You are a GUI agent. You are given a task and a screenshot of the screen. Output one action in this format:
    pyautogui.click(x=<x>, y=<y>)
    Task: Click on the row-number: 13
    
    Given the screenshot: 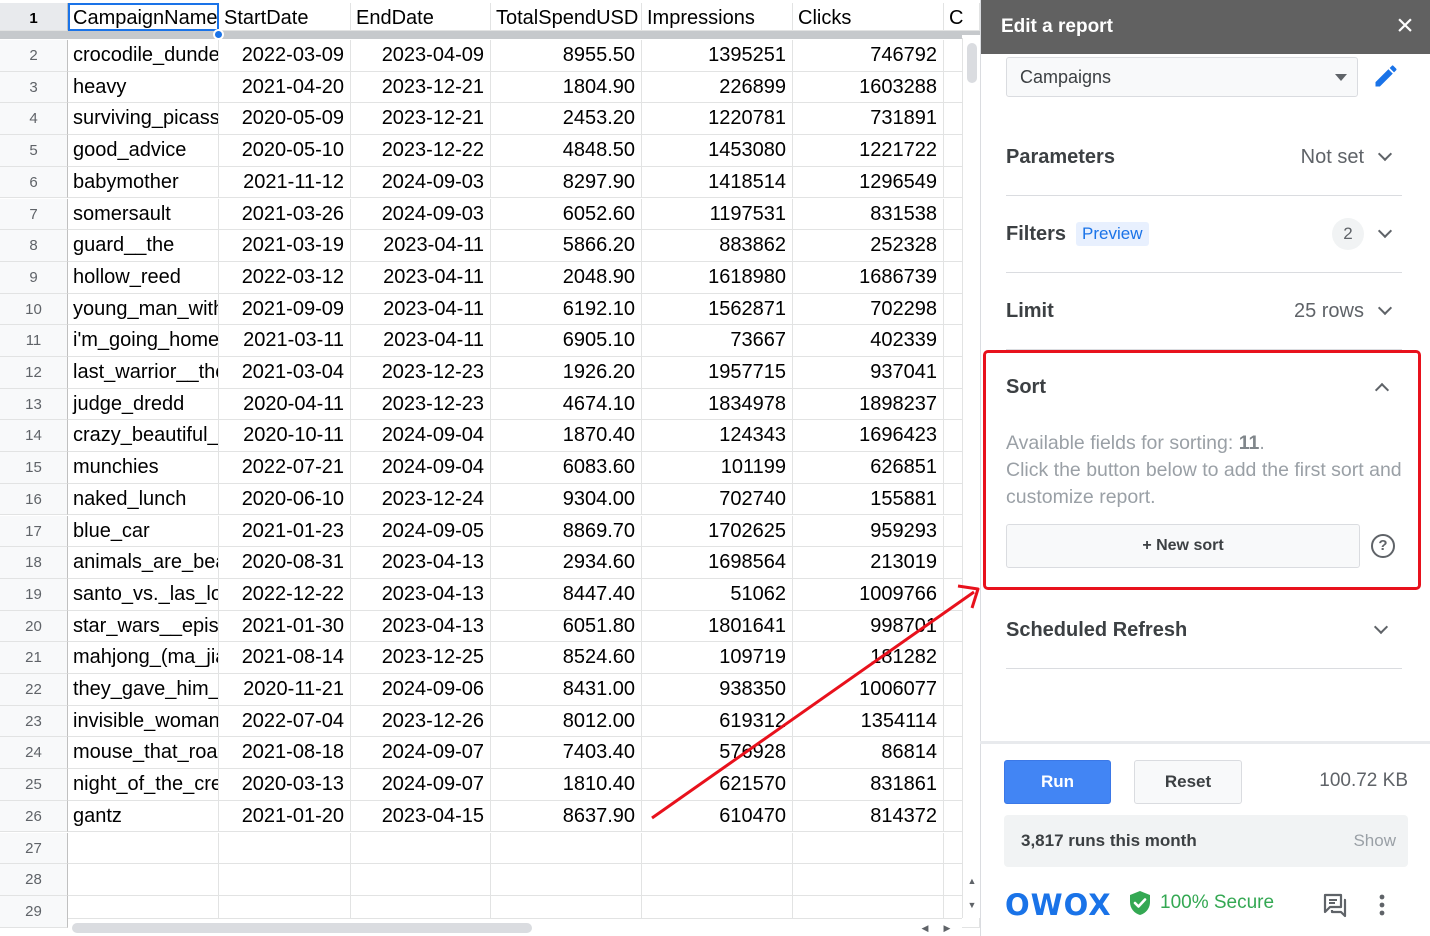 What is the action you would take?
    pyautogui.click(x=34, y=404)
    